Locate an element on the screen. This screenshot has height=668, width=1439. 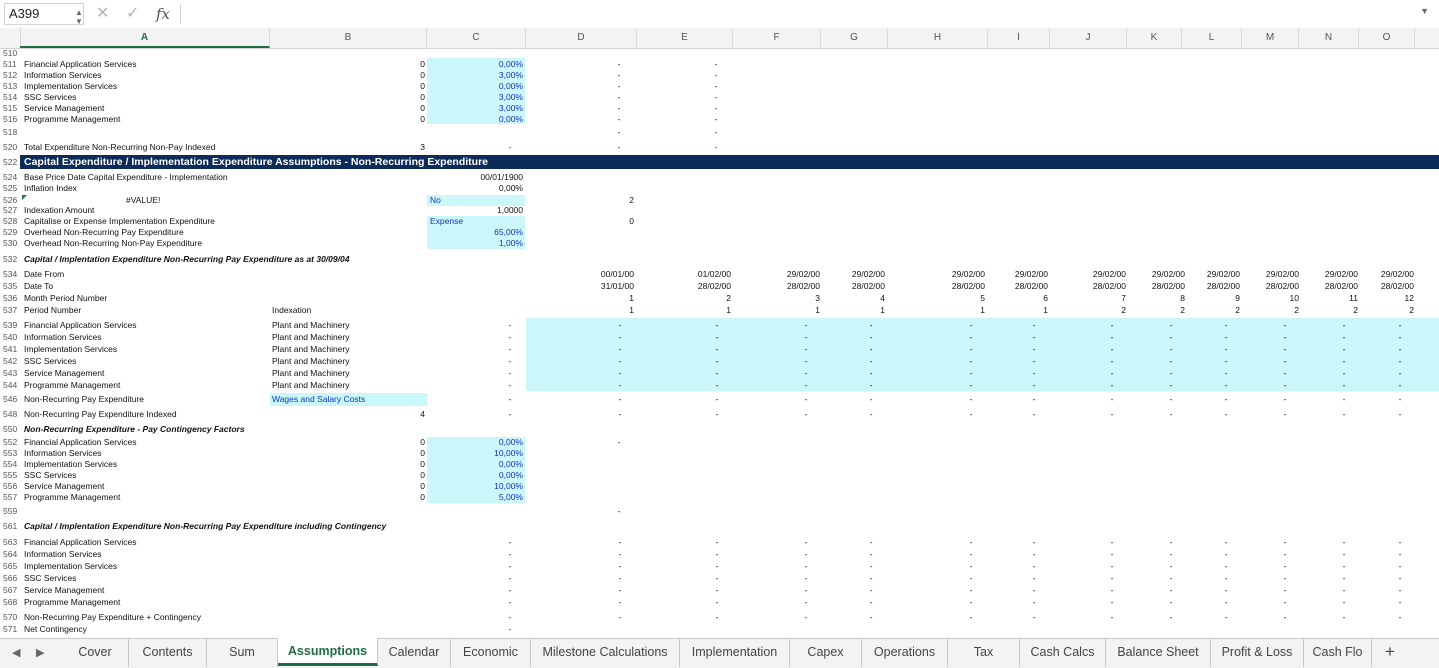
row-number: 514 is located at coordinates (12, 97).